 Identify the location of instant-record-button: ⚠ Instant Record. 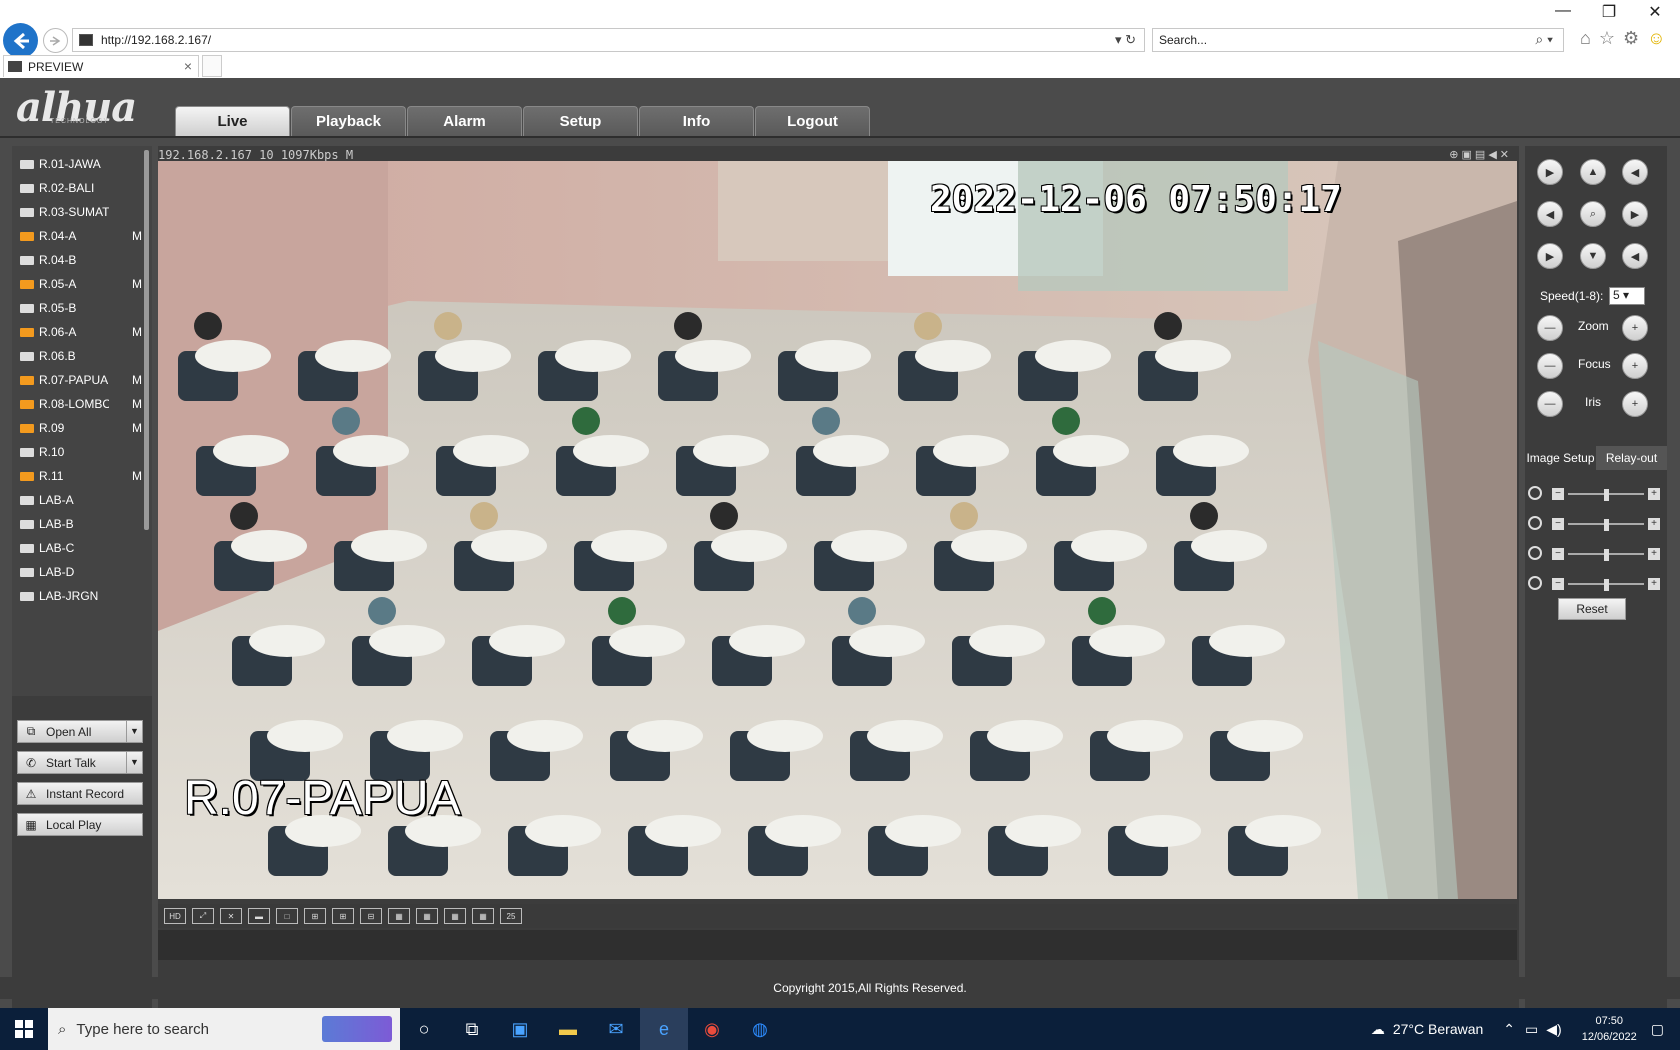
(80, 793).